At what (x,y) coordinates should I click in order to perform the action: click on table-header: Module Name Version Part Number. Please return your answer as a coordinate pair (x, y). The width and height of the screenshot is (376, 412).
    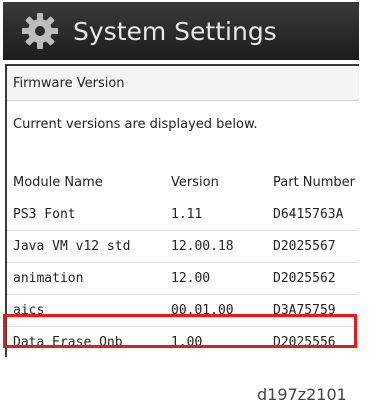
    Looking at the image, I should click on (183, 184).